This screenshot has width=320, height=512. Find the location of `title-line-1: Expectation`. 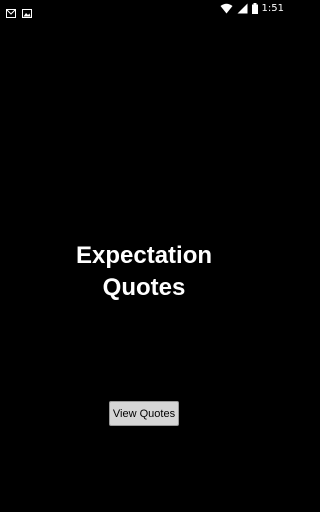

title-line-1: Expectation is located at coordinates (144, 255).